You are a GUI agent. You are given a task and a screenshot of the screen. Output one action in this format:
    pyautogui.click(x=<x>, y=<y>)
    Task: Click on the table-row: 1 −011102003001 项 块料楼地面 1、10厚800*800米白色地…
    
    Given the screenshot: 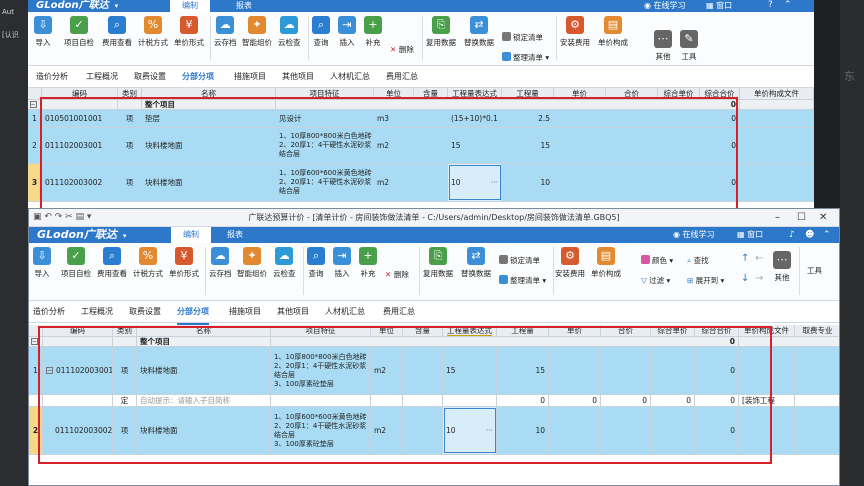 What is the action you would take?
    pyautogui.click(x=434, y=371)
    